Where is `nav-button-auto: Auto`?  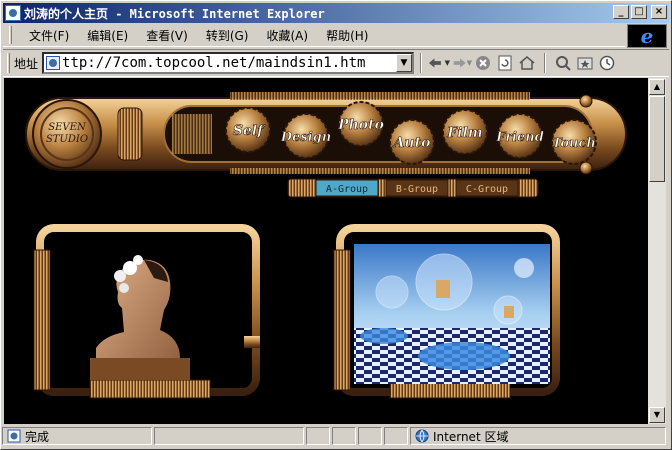 nav-button-auto: Auto is located at coordinates (412, 142).